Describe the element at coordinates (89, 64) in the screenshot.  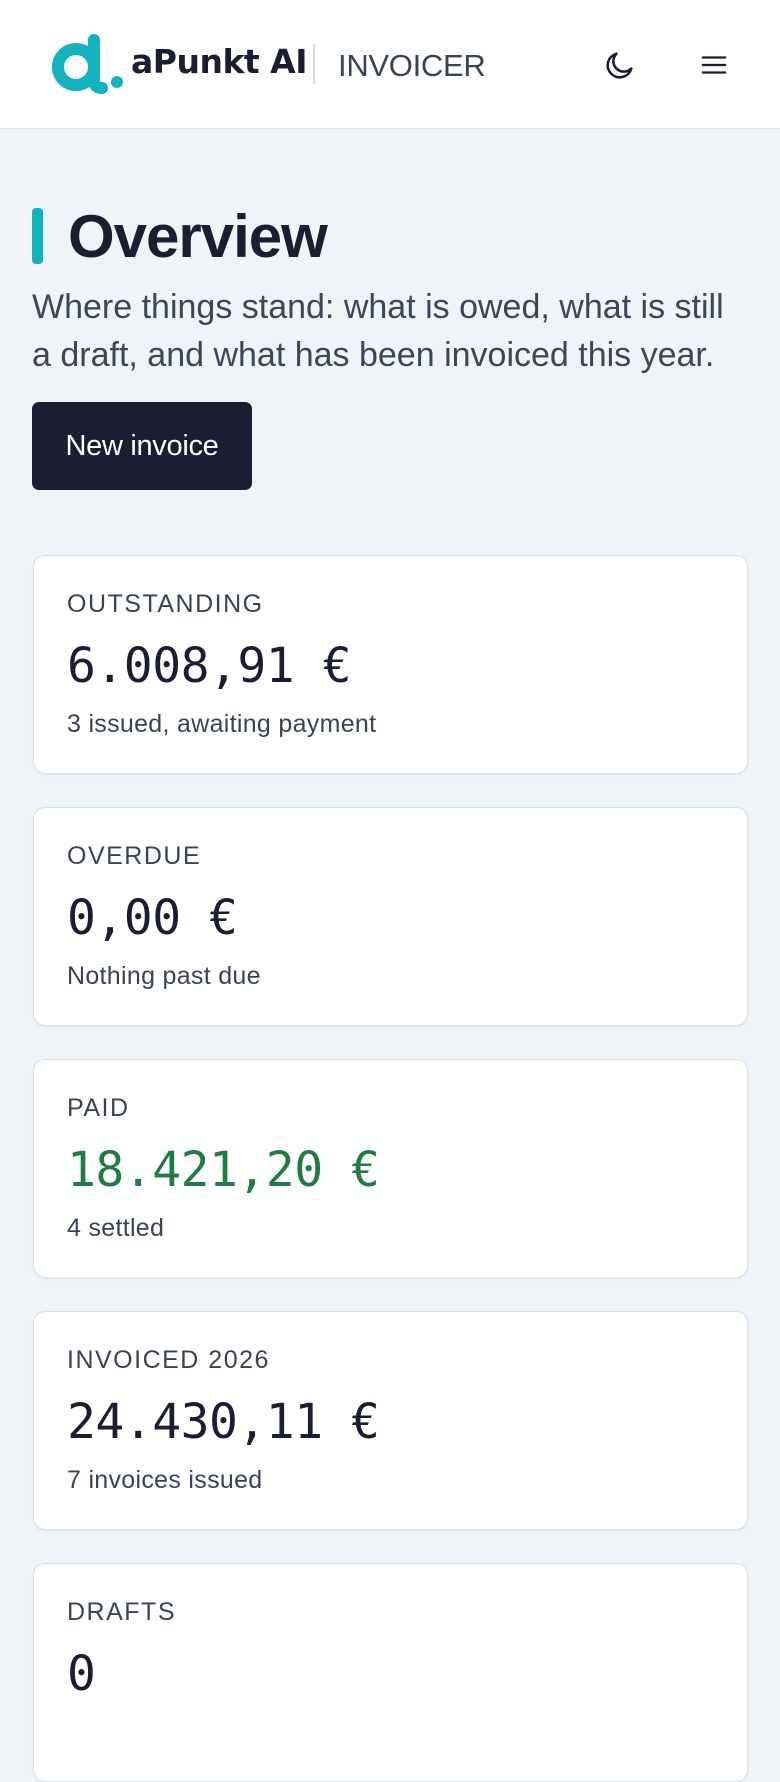
I see `apunkt-logo-icon` at that location.